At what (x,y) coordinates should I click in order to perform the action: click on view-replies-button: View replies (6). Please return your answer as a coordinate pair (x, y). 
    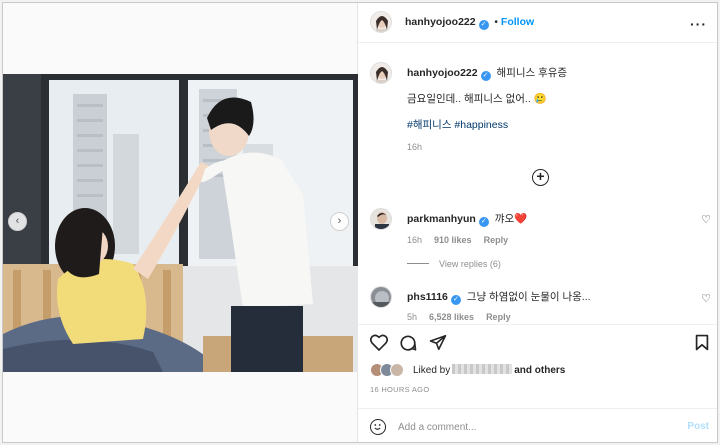
    Looking at the image, I should click on (454, 264).